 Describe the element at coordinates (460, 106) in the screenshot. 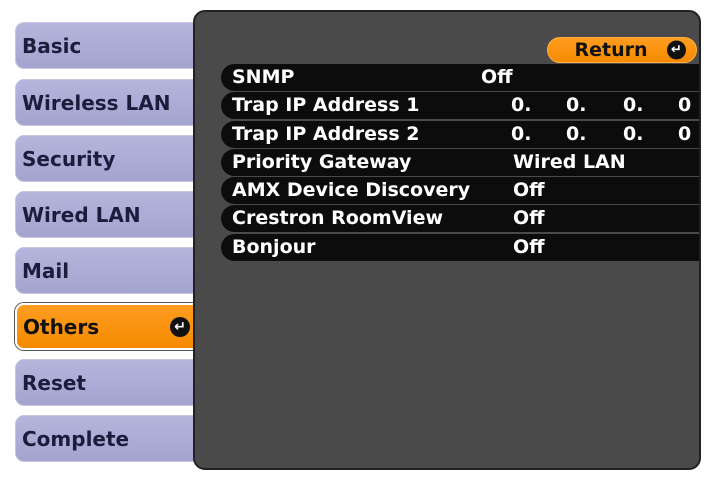

I see `setting-row-trap-ip-1: Trap IP Address 1 0. 0. 0. 0` at that location.